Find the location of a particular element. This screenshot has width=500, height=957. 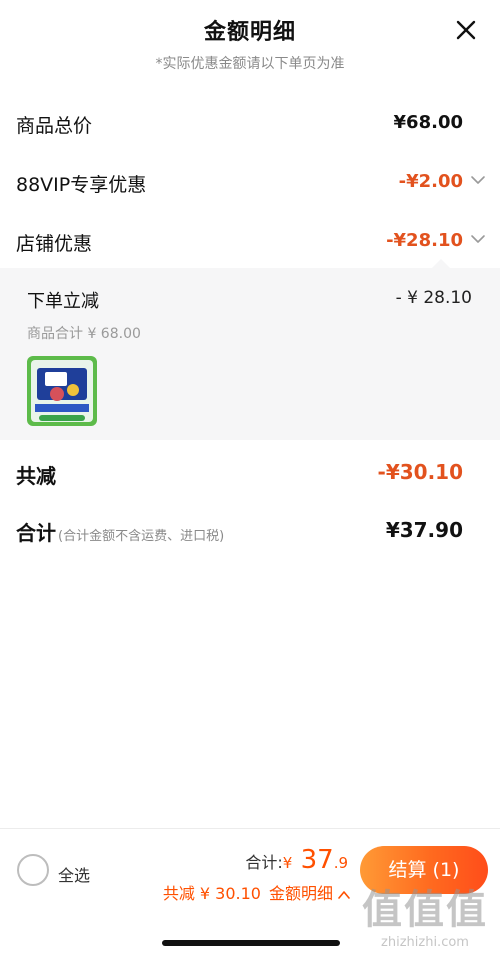

detail-amount: - ¥ 28.10 is located at coordinates (433, 298).